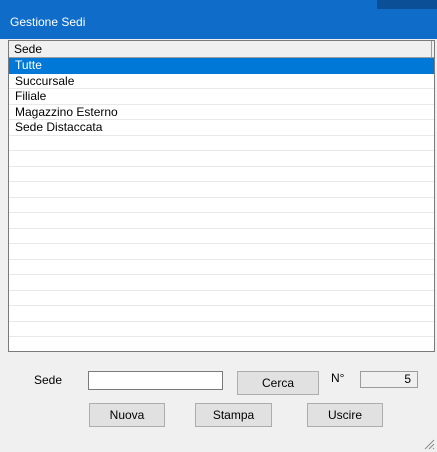 This screenshot has height=452, width=437. I want to click on list-item: Succursale, so click(221, 81).